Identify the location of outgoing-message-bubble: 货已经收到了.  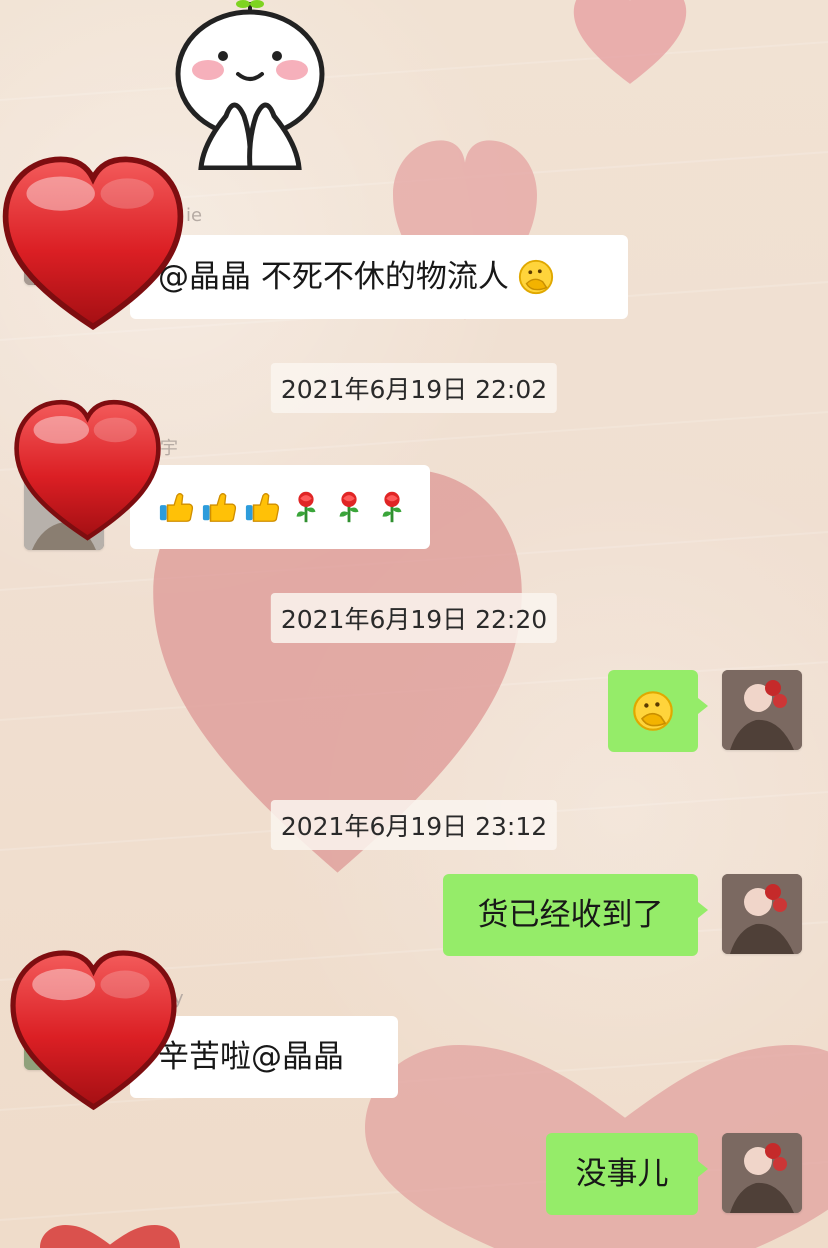
(575, 915).